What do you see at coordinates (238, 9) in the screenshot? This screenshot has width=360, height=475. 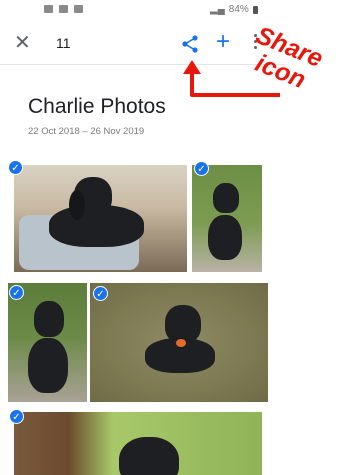 I see `battery-percent: 84%` at bounding box center [238, 9].